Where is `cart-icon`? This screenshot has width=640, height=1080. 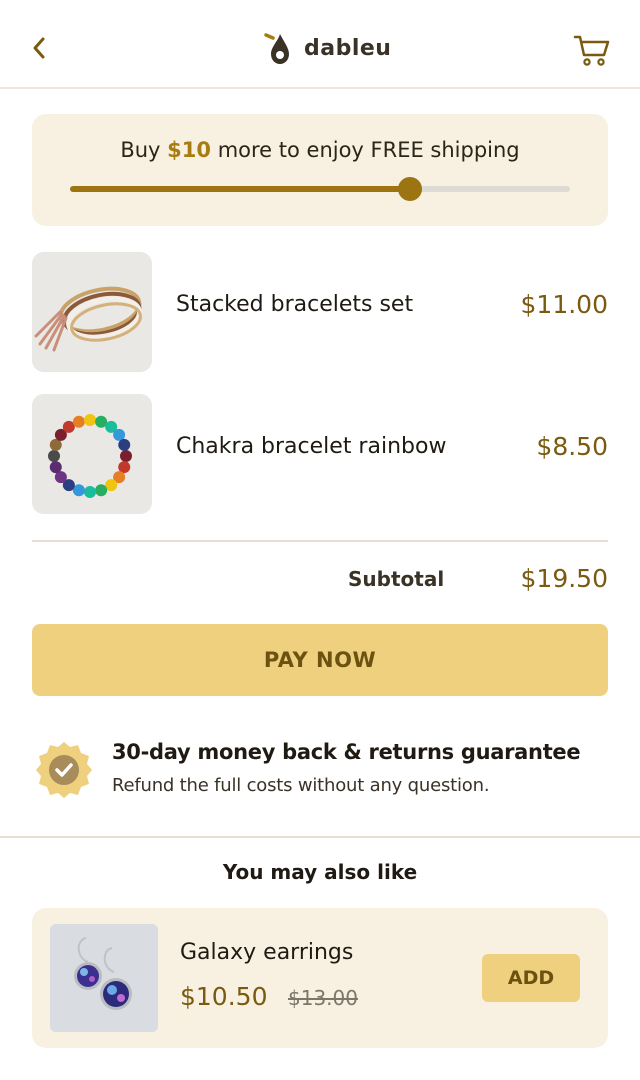 cart-icon is located at coordinates (591, 50).